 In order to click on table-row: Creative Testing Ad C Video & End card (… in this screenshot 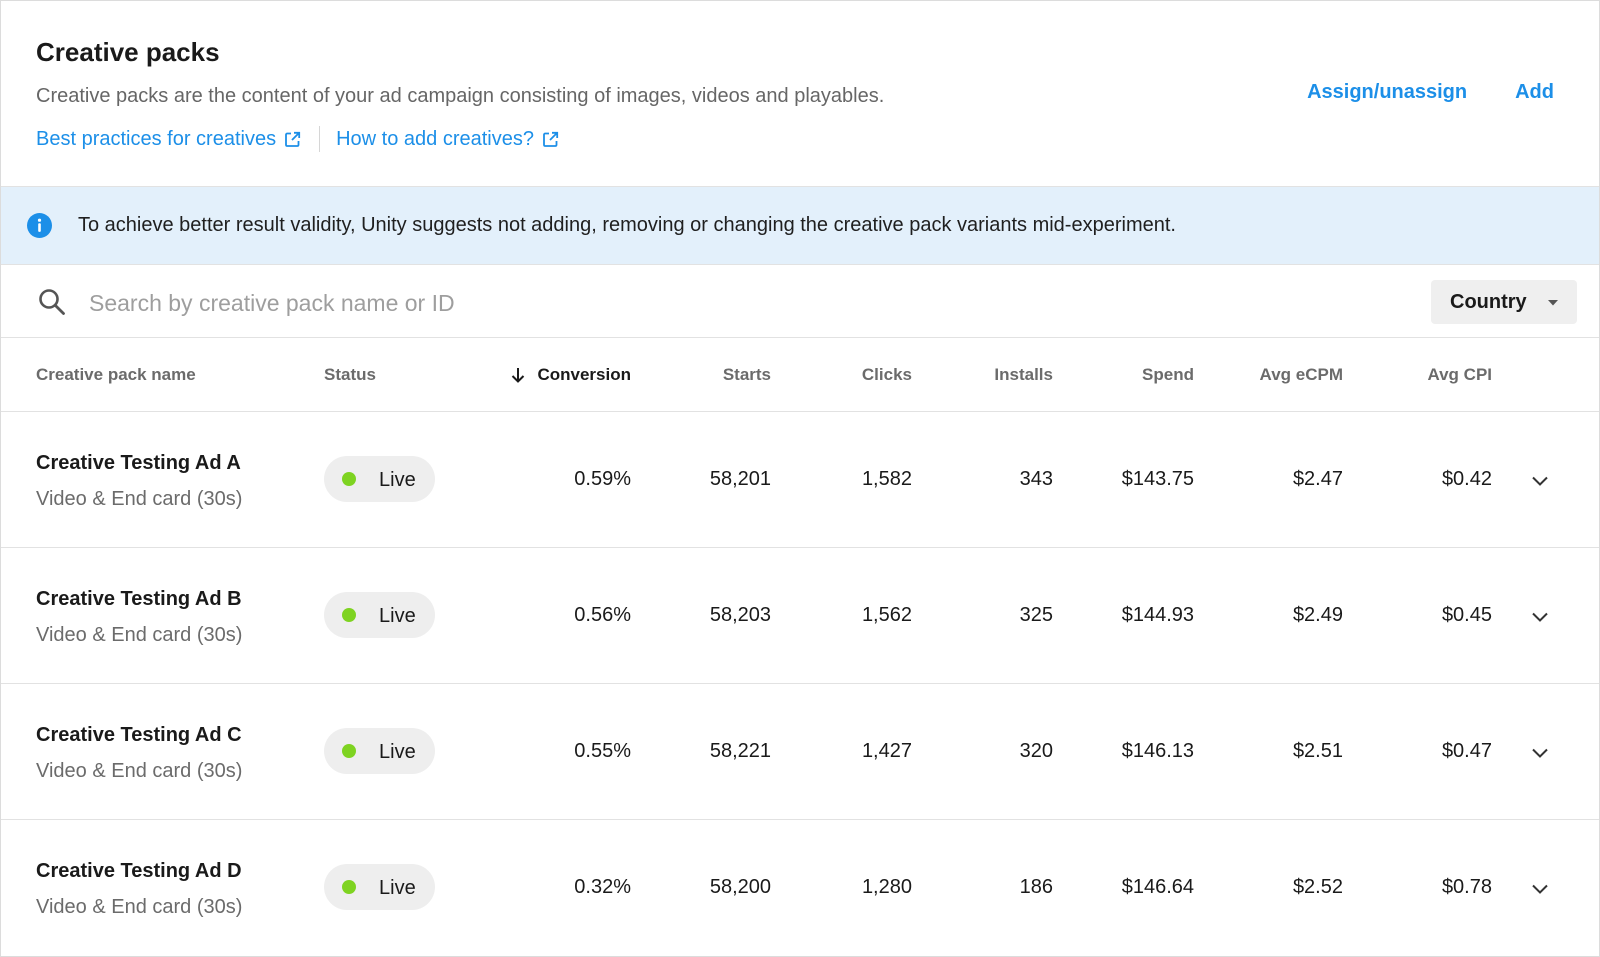, I will do `click(800, 752)`.